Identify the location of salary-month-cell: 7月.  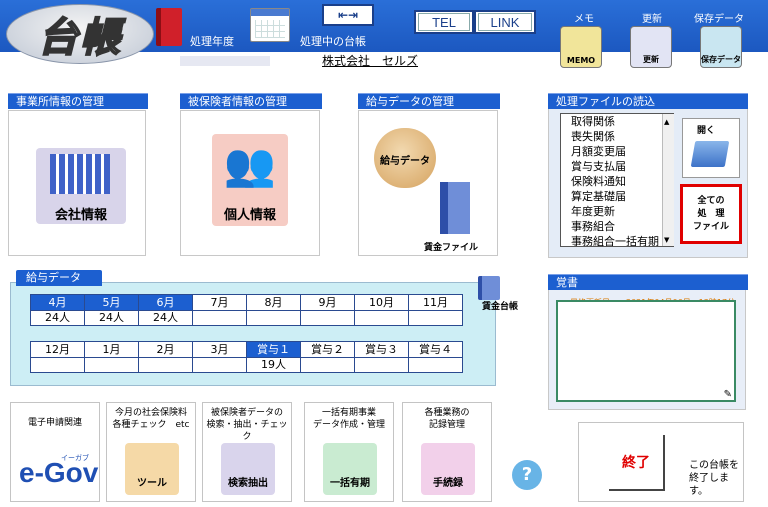
(219, 310).